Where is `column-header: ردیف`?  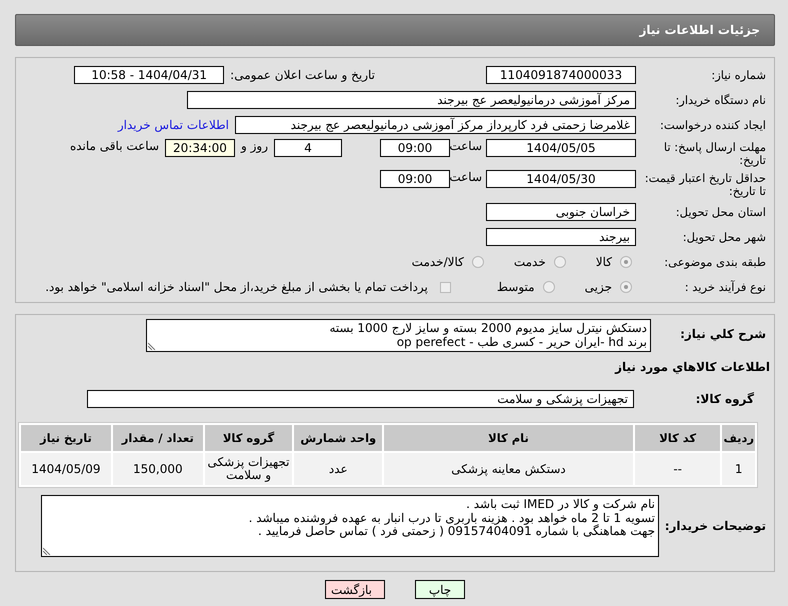
column-header: ردیف is located at coordinates (738, 438).